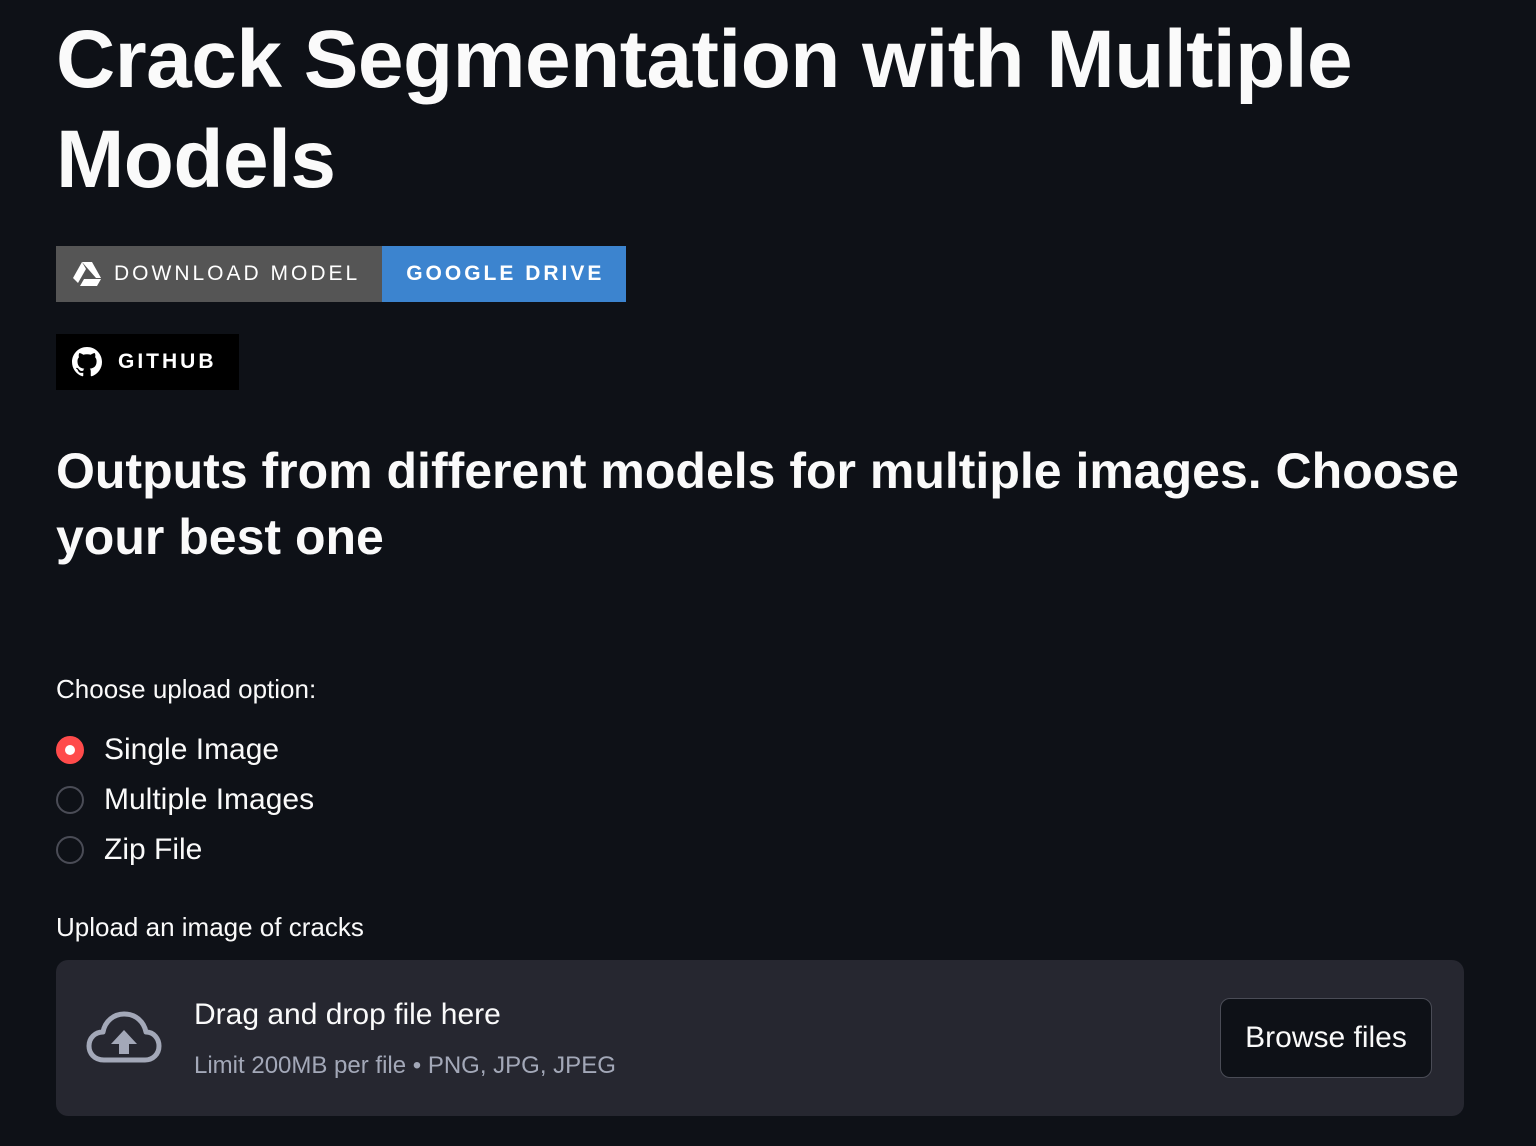  I want to click on github-icon, so click(87, 362).